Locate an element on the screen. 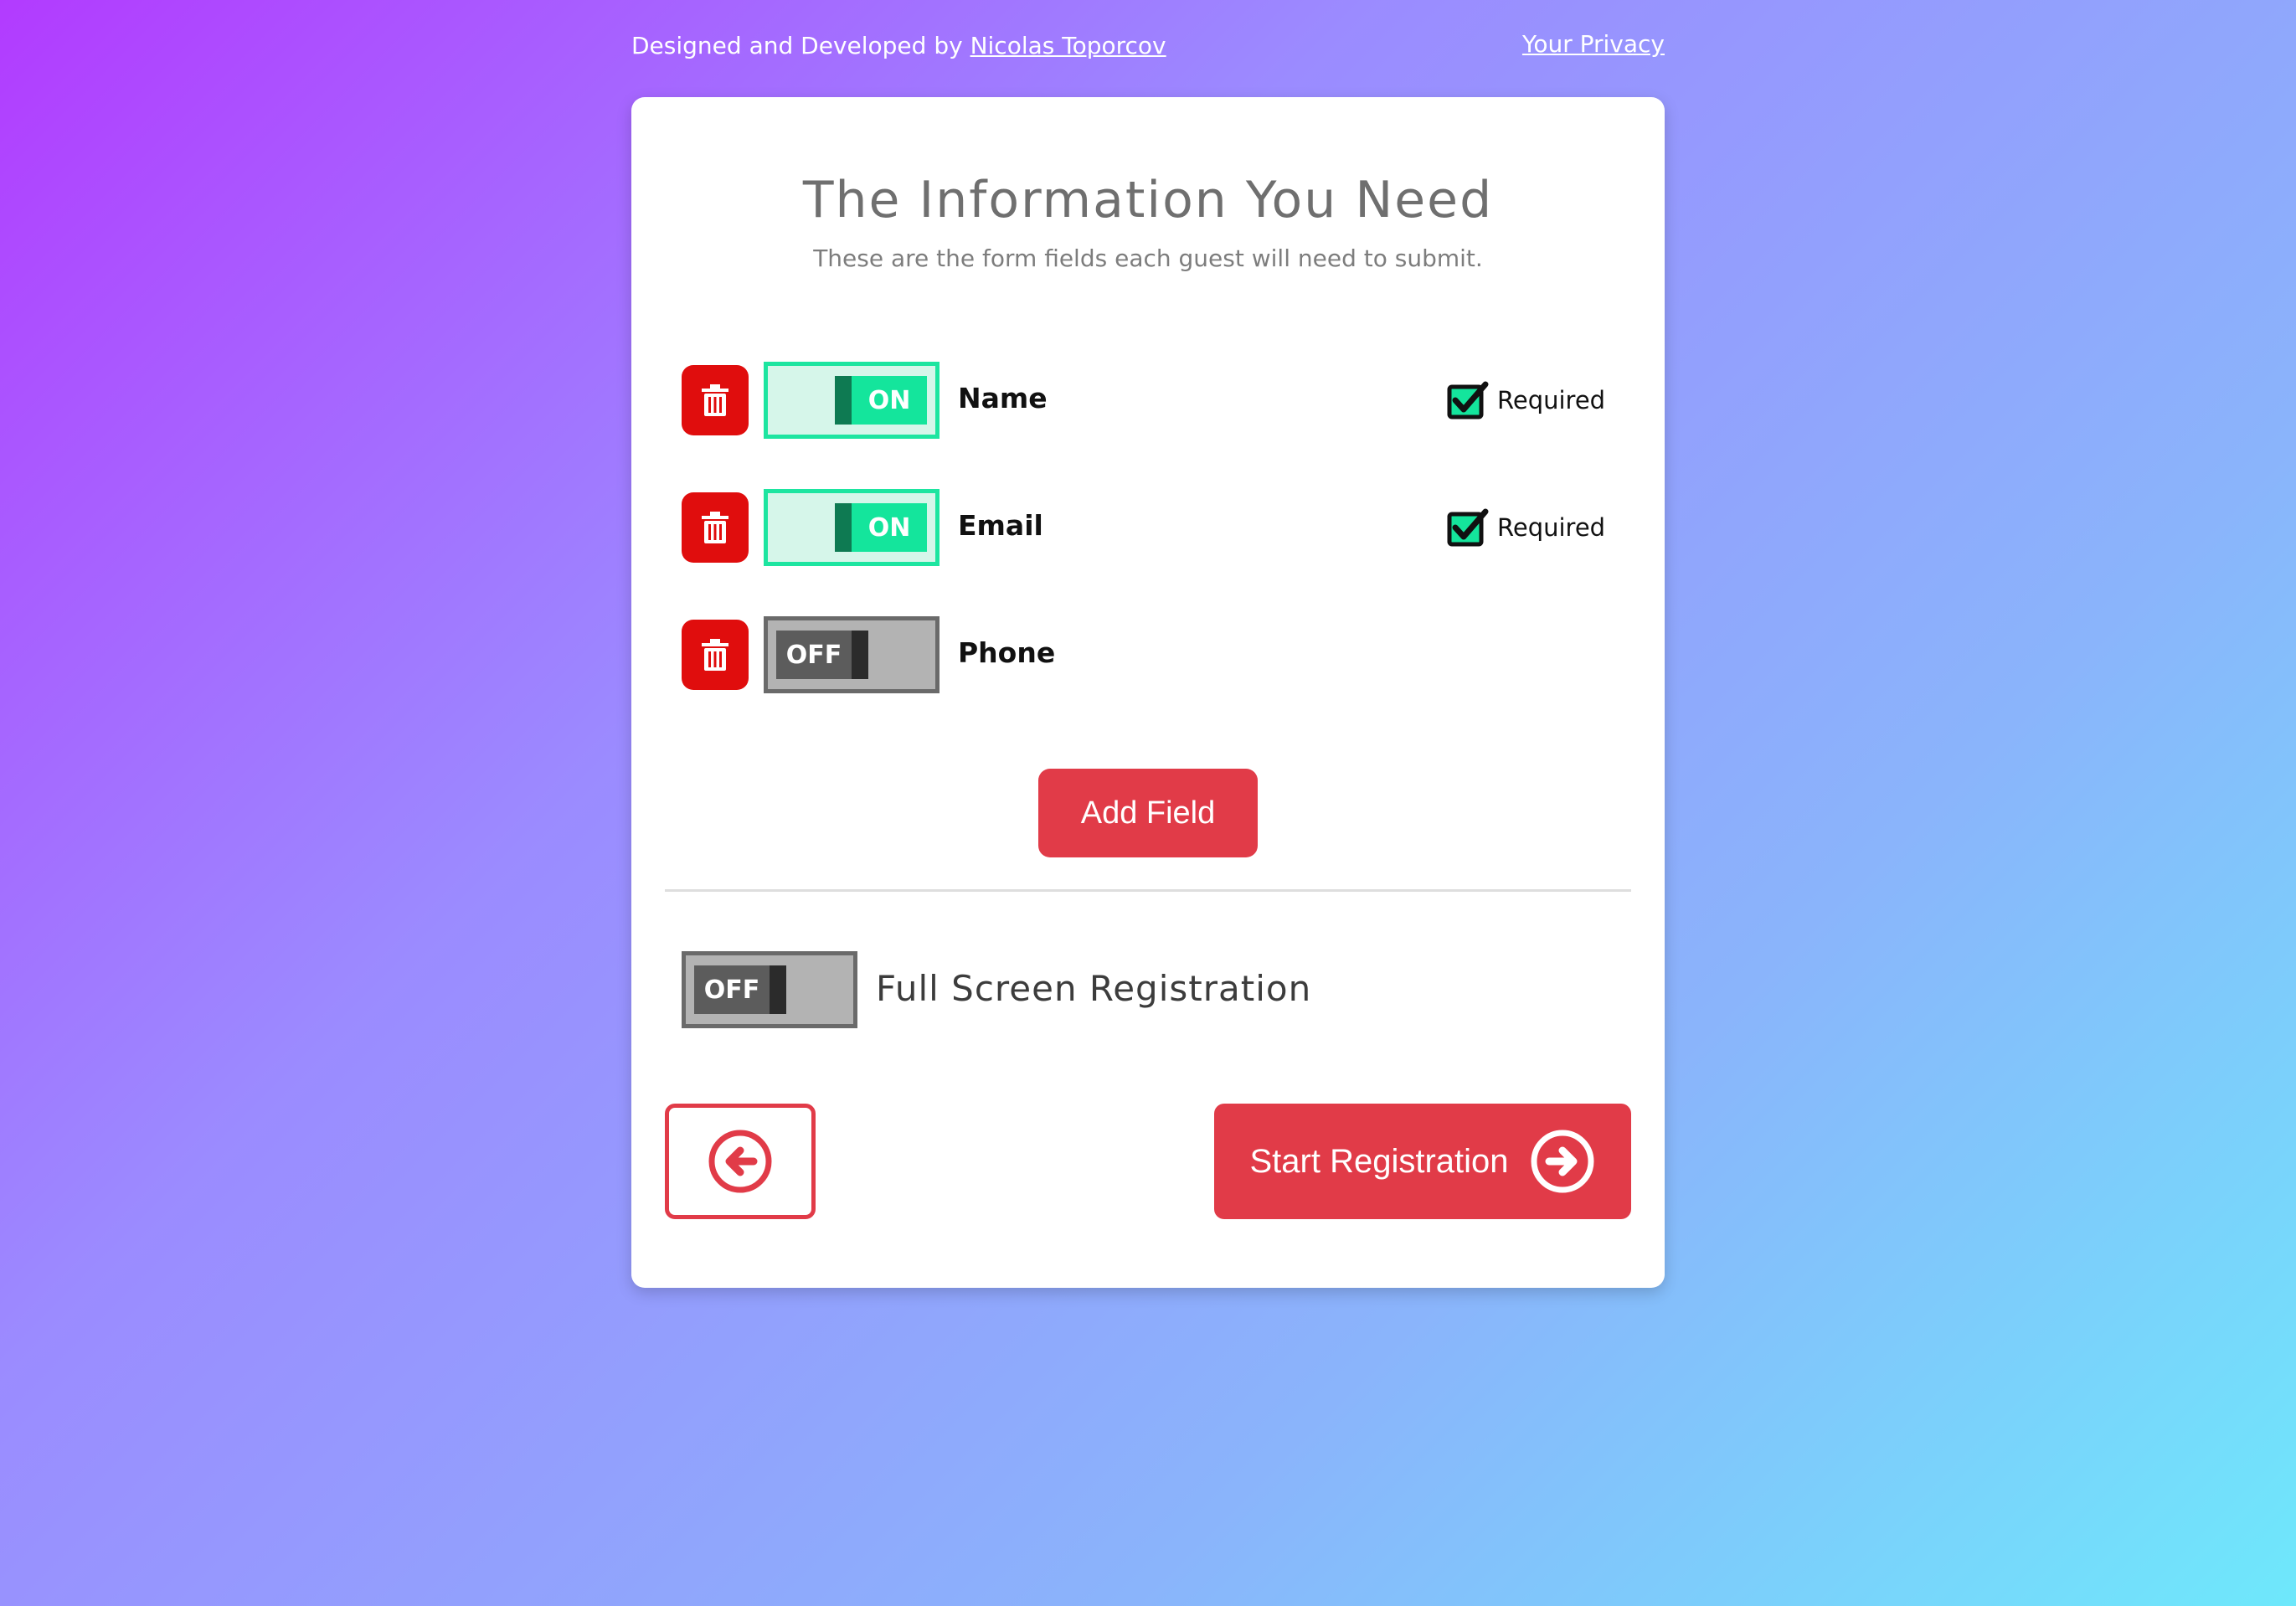  field-label: Phone is located at coordinates (1007, 652).